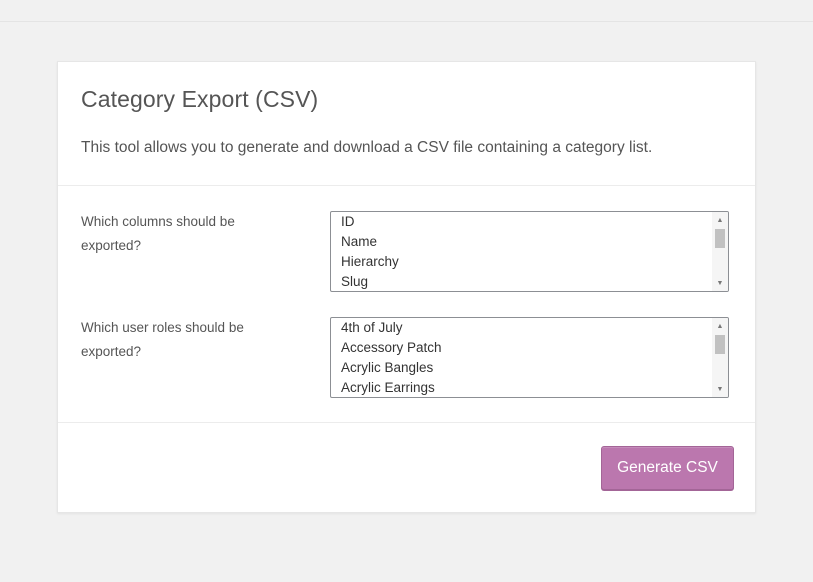  Describe the element at coordinates (521, 368) in the screenshot. I see `roles-option: Acrylic Bangles` at that location.